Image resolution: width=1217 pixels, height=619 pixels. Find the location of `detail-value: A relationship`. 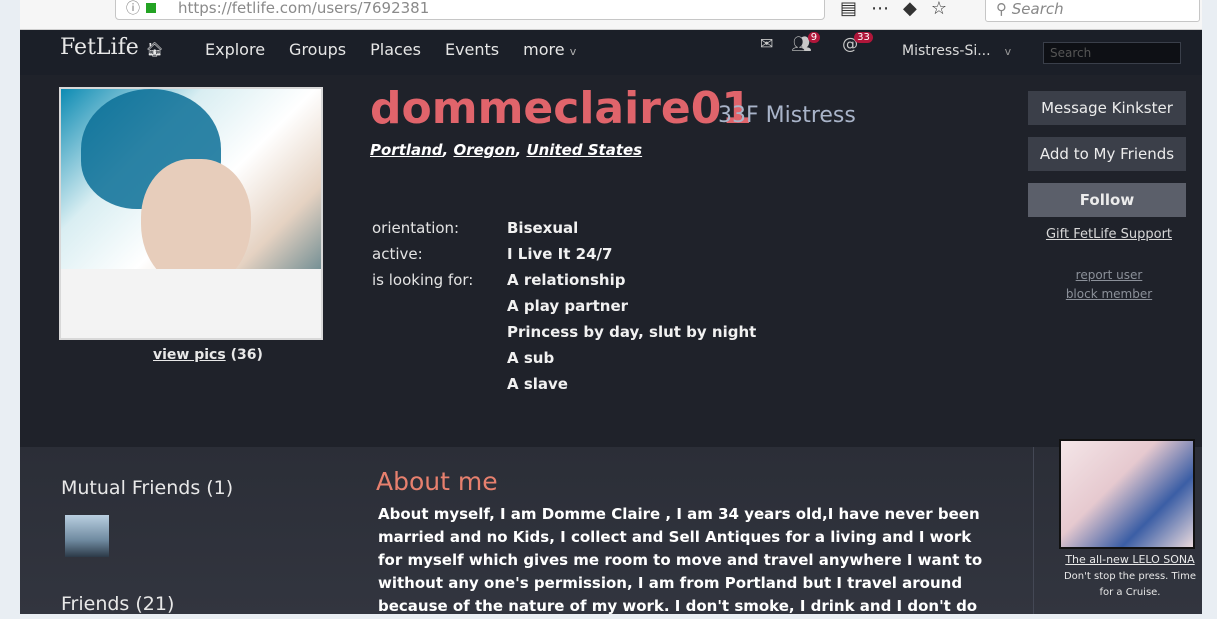

detail-value: A relationship is located at coordinates (566, 280).